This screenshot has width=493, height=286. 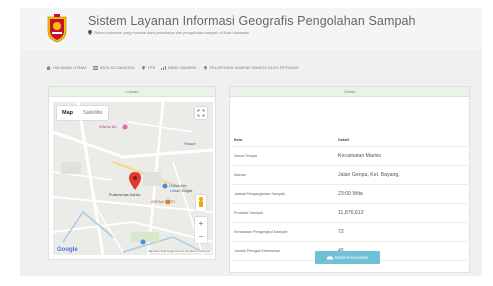 What do you see at coordinates (108, 127) in the screenshot?
I see `map-label-place6: Wisma Ba` at bounding box center [108, 127].